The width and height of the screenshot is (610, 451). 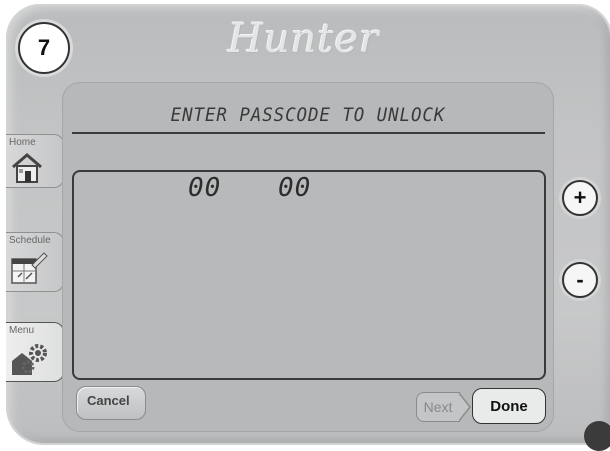 I want to click on passcode-digit-pair-1: 00, so click(x=204, y=188).